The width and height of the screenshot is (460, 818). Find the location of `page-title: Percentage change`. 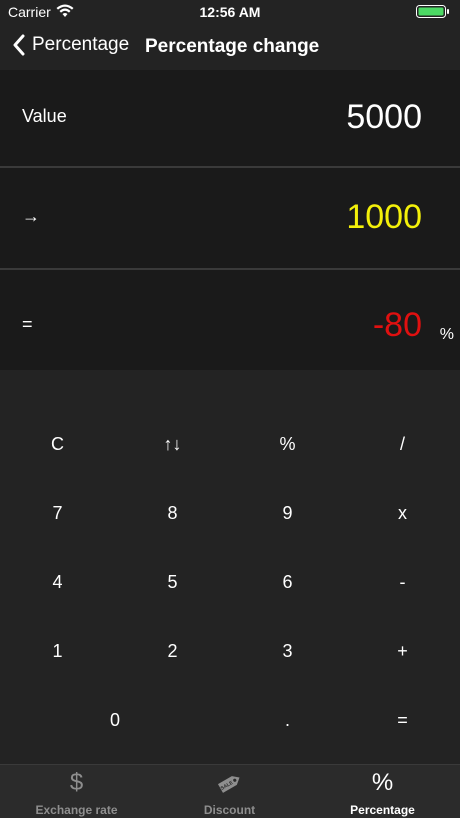

page-title: Percentage change is located at coordinates (232, 46).